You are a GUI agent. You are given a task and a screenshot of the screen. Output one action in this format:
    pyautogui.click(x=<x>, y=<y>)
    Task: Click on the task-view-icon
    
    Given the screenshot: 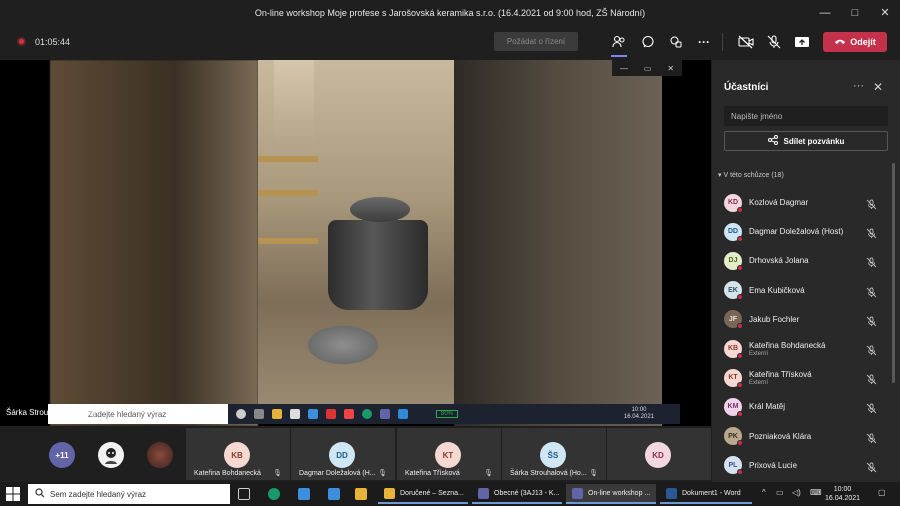 What is the action you would take?
    pyautogui.click(x=244, y=494)
    